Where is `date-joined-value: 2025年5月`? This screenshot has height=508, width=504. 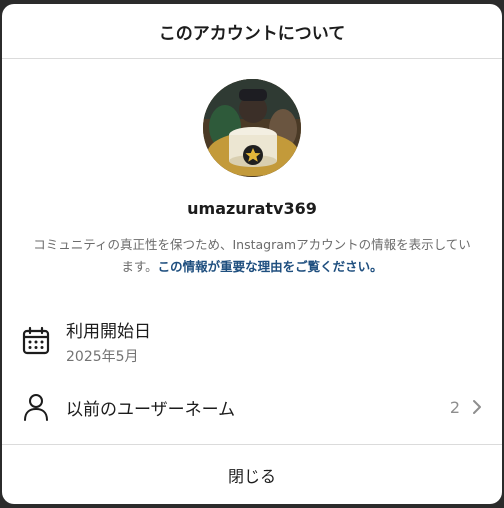 date-joined-value: 2025年5月 is located at coordinates (102, 356).